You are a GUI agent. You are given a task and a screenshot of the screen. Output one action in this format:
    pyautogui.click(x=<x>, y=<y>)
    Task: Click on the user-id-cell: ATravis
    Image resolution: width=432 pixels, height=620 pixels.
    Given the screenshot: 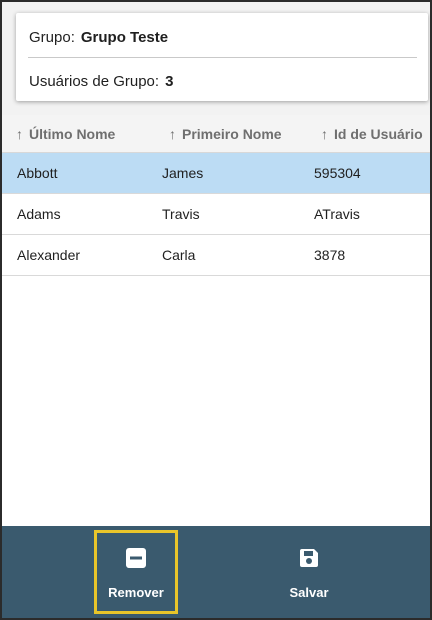 What is the action you would take?
    pyautogui.click(x=337, y=214)
    